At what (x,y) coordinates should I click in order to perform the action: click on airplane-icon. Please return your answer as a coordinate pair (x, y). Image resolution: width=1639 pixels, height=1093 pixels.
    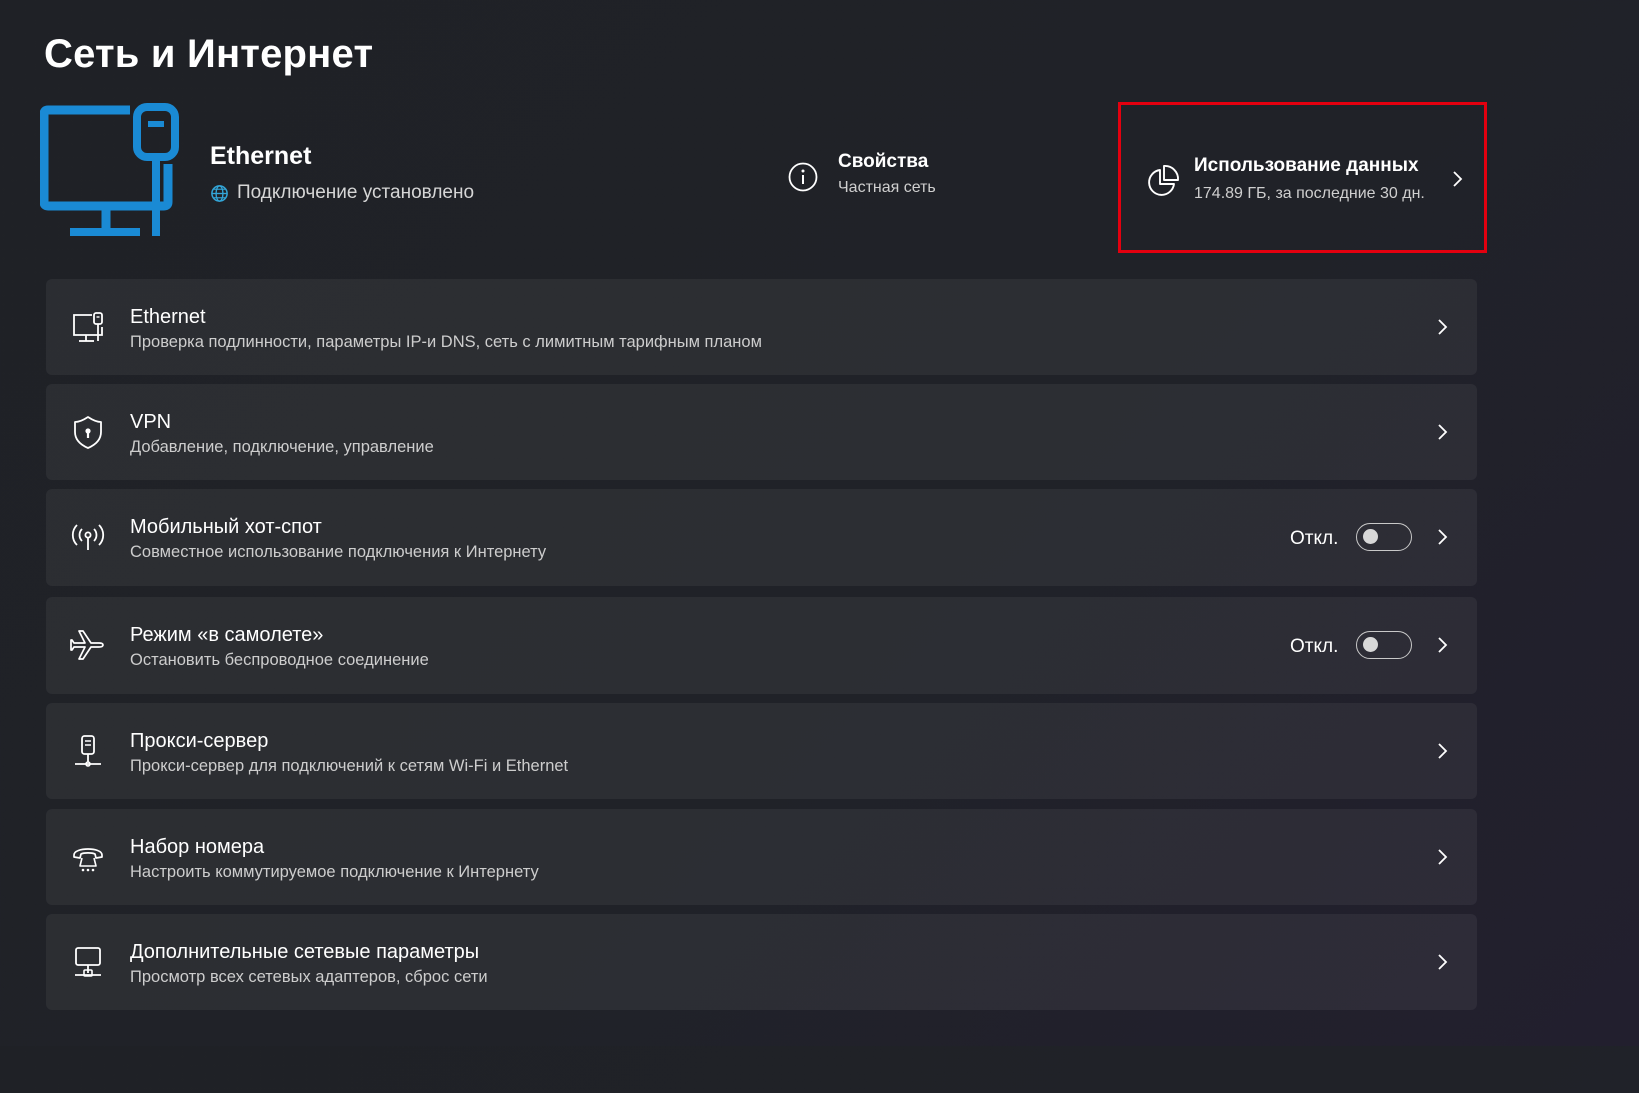
    Looking at the image, I should click on (87, 645).